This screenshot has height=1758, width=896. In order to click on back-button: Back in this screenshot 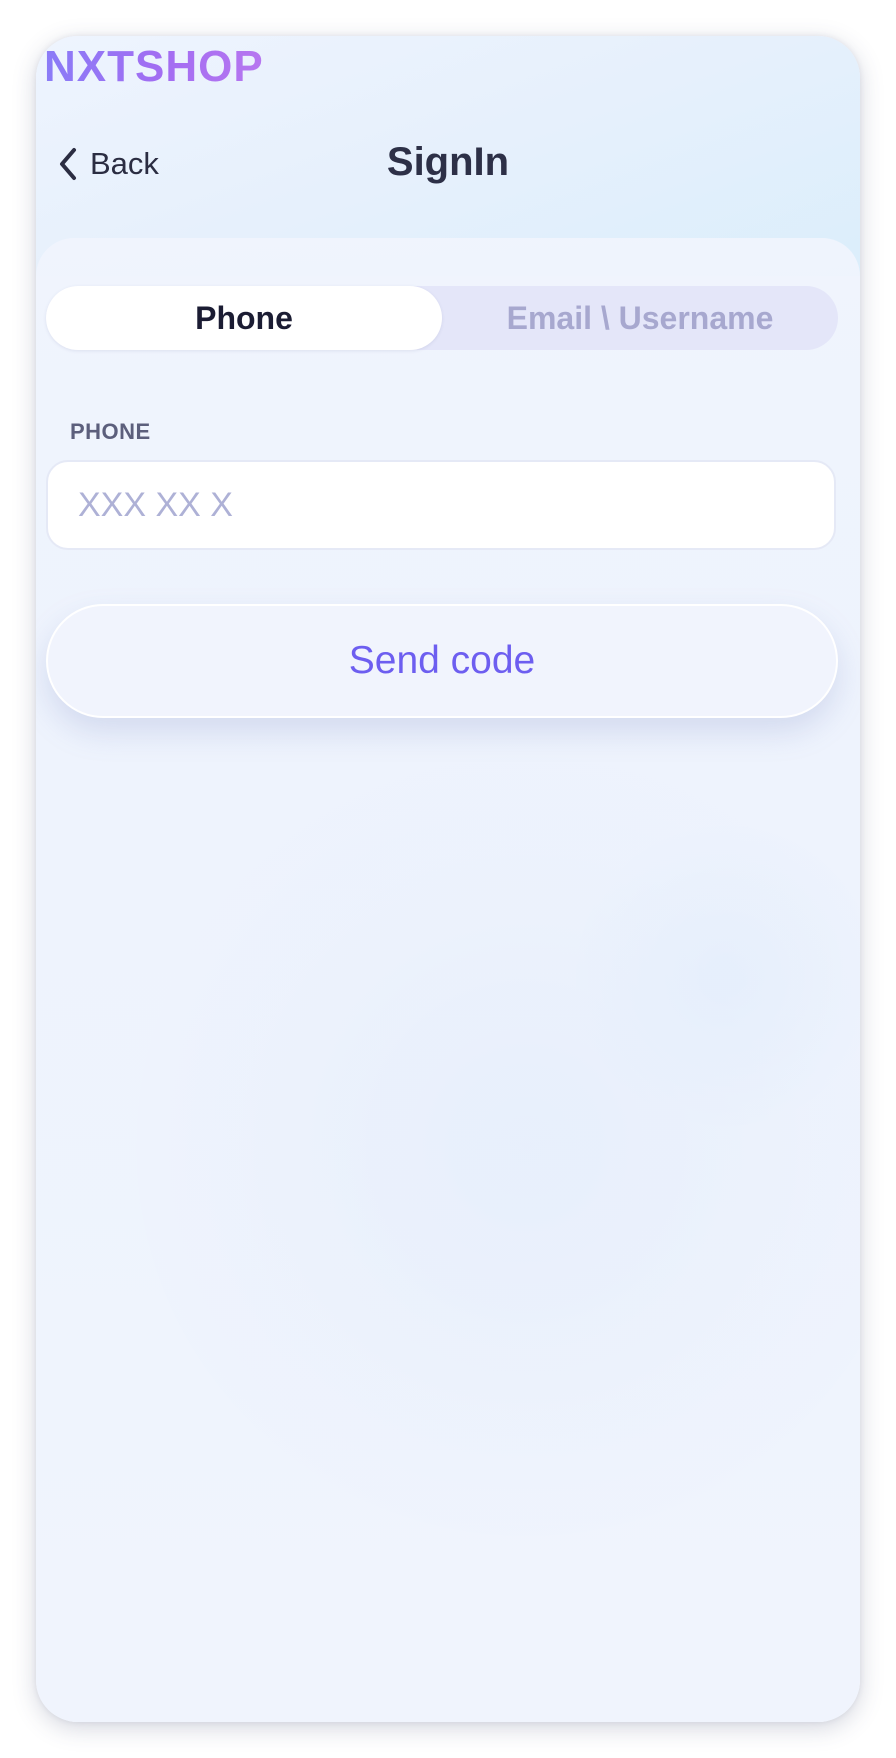, I will do `click(108, 164)`.